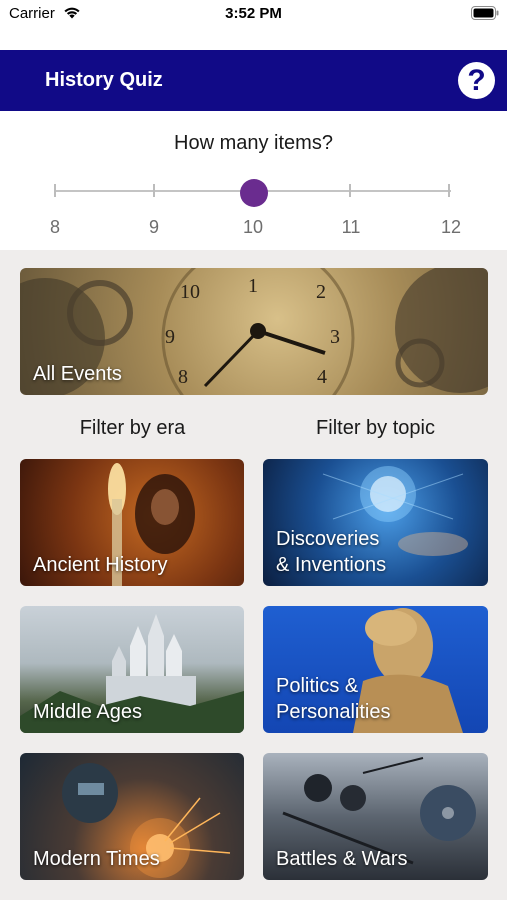 The image size is (507, 900). I want to click on battery-icon, so click(485, 13).